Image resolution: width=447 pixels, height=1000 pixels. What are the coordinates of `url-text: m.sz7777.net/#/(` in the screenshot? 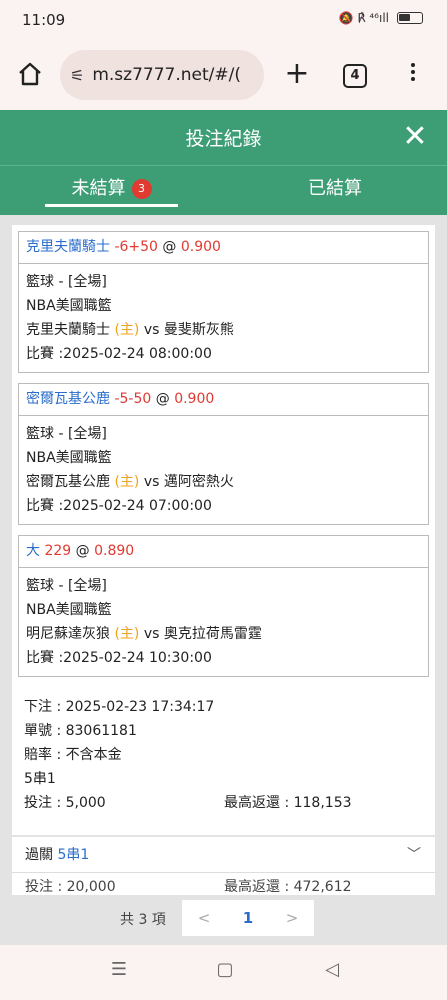 It's located at (166, 75).